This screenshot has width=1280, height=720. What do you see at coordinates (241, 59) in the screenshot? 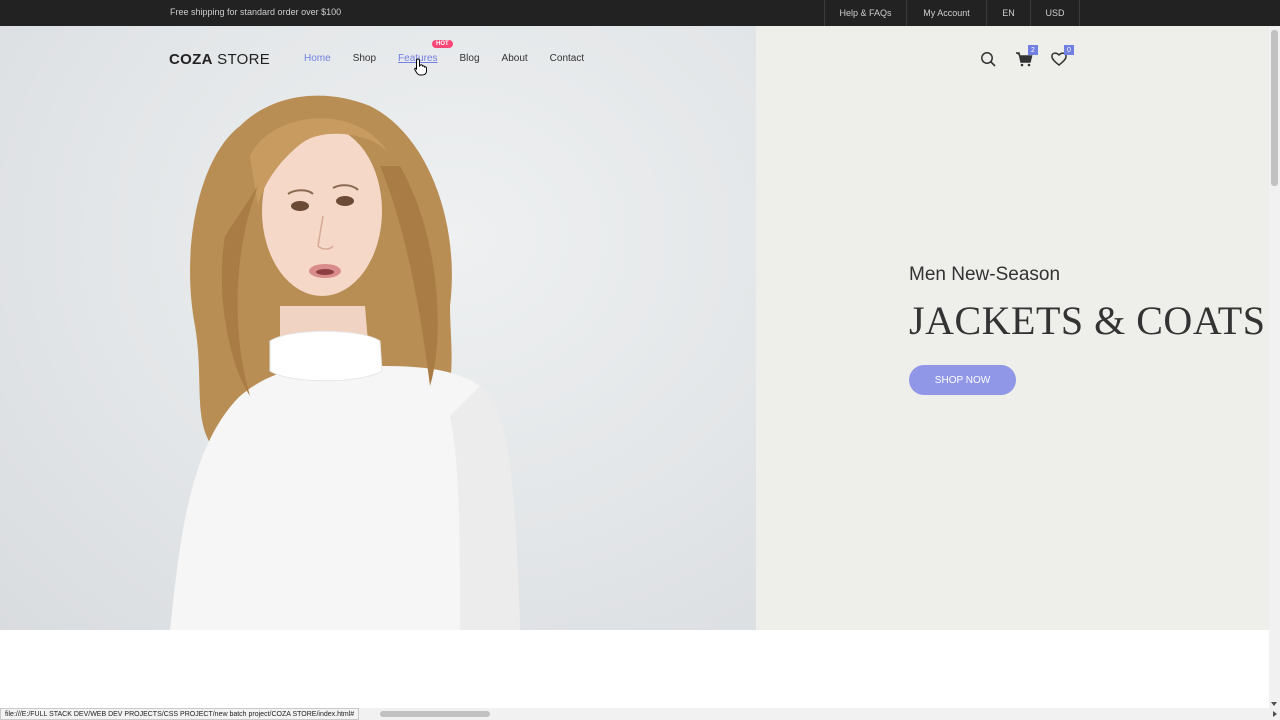
I see `logo-light-text: STORE` at bounding box center [241, 59].